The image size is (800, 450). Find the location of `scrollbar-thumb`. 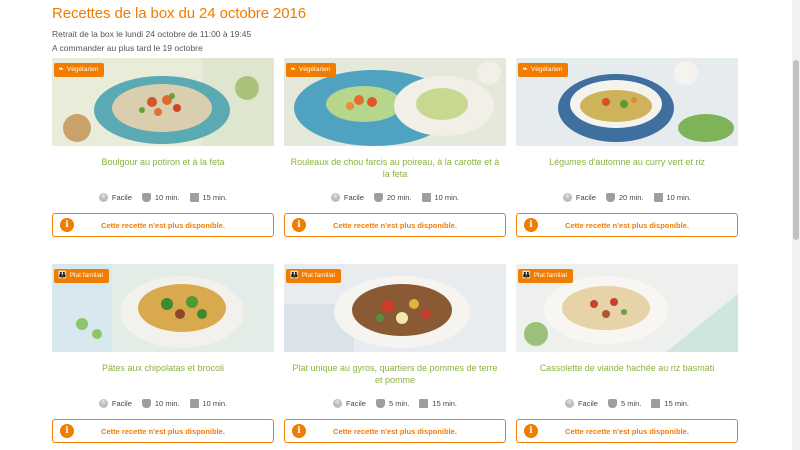

scrollbar-thumb is located at coordinates (796, 150).